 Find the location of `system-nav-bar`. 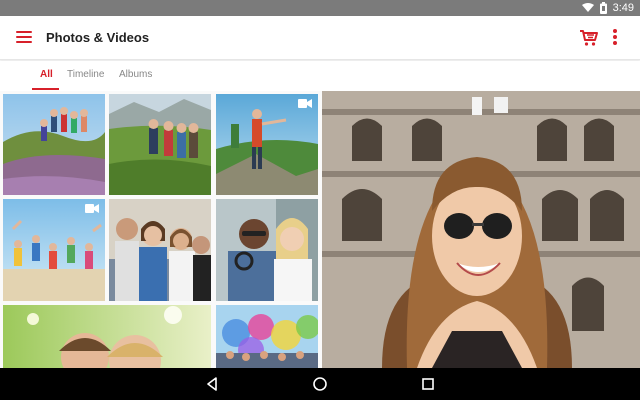

system-nav-bar is located at coordinates (320, 384).